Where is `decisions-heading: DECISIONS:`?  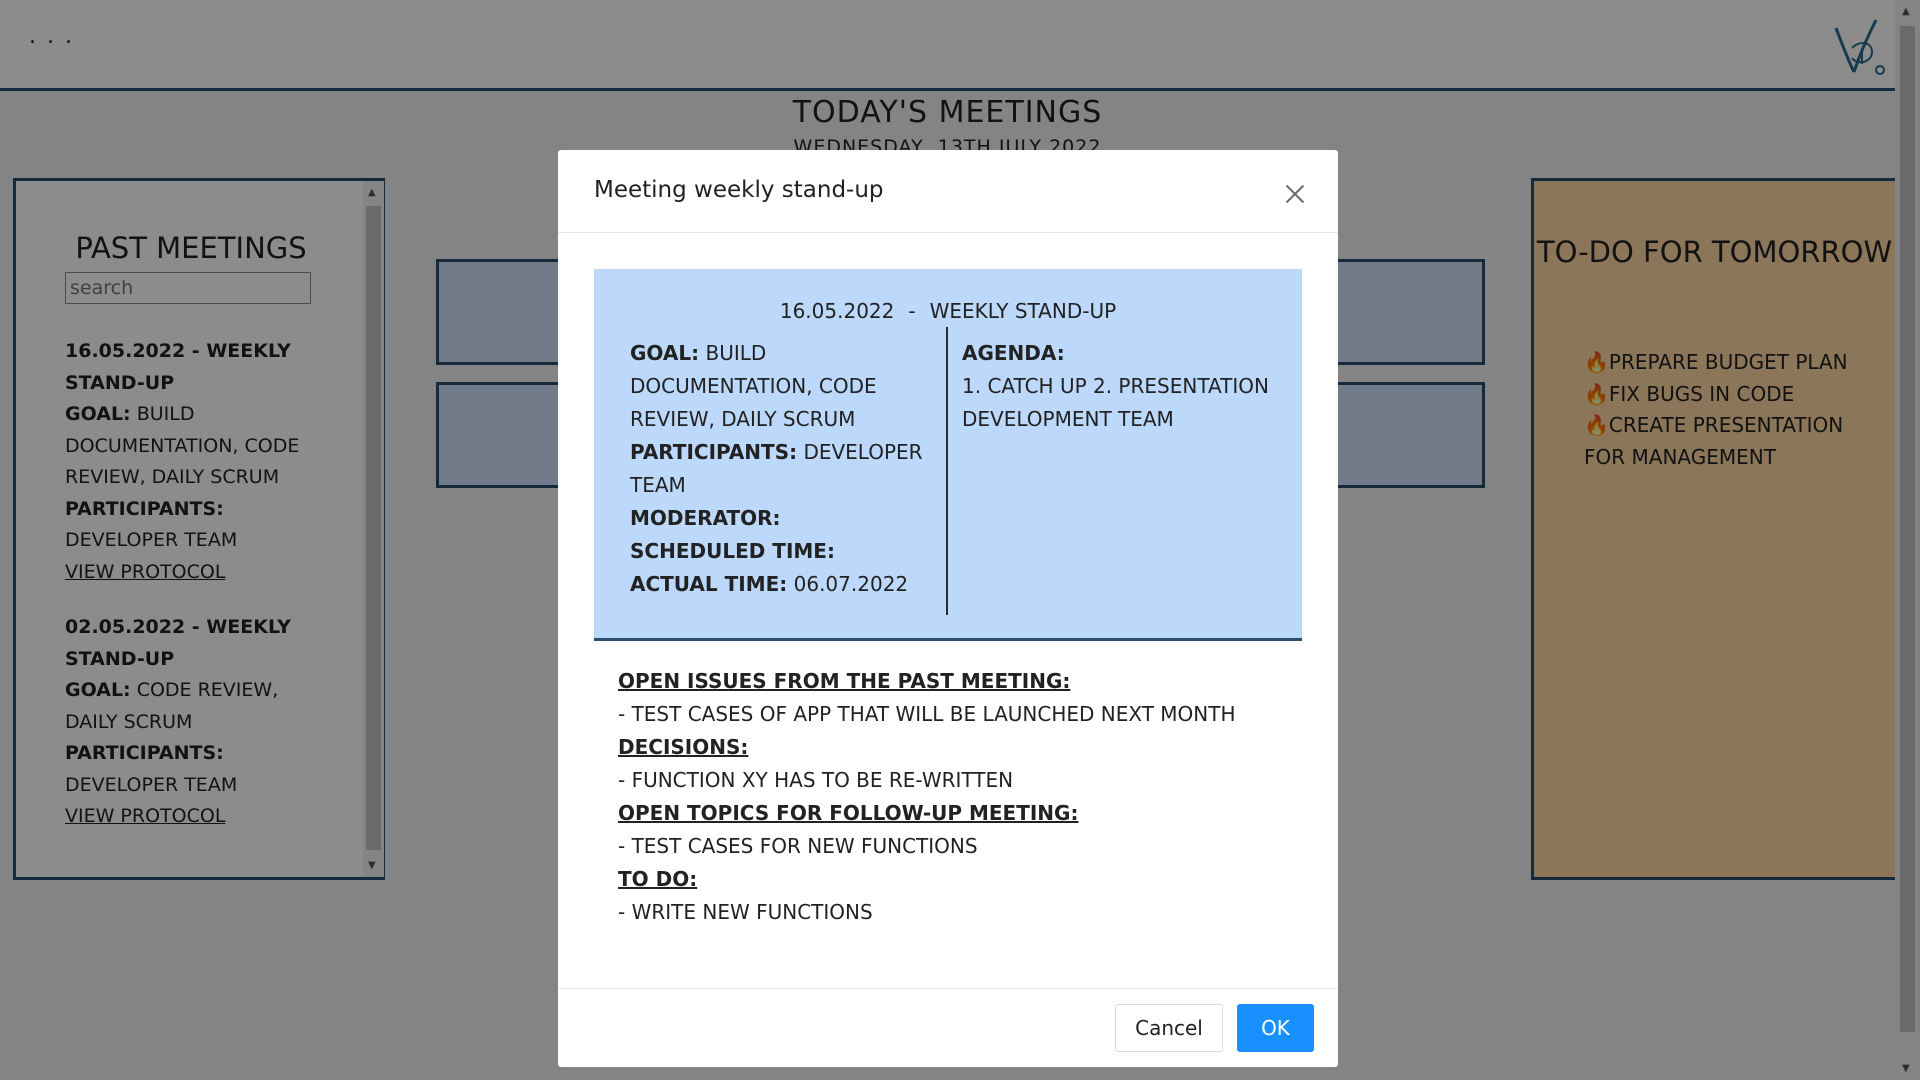 decisions-heading: DECISIONS: is located at coordinates (683, 747).